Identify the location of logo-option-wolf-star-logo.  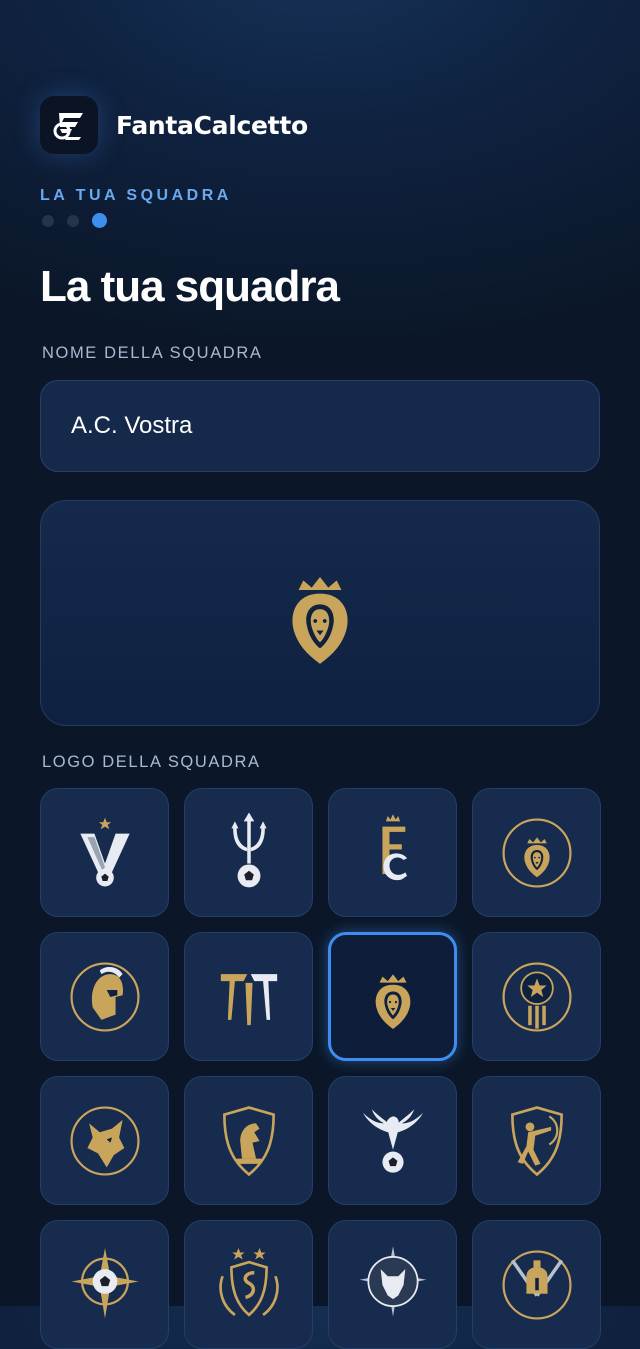
(392, 1284).